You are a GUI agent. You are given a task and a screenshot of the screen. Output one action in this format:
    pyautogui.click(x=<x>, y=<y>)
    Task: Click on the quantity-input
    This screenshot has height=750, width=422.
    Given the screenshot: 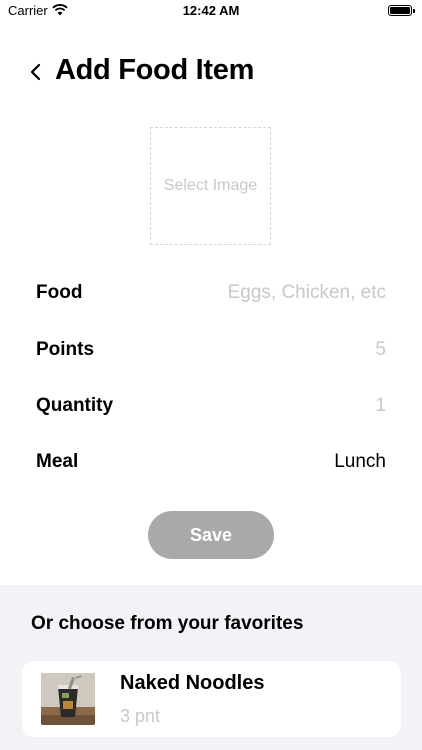 What is the action you would take?
    pyautogui.click(x=291, y=406)
    